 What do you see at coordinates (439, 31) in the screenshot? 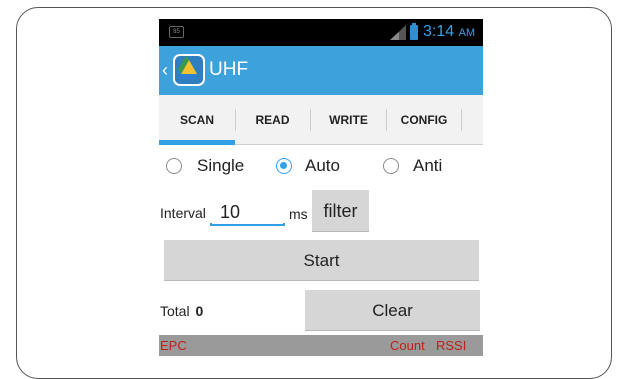
I see `status-time-value: 3:14` at bounding box center [439, 31].